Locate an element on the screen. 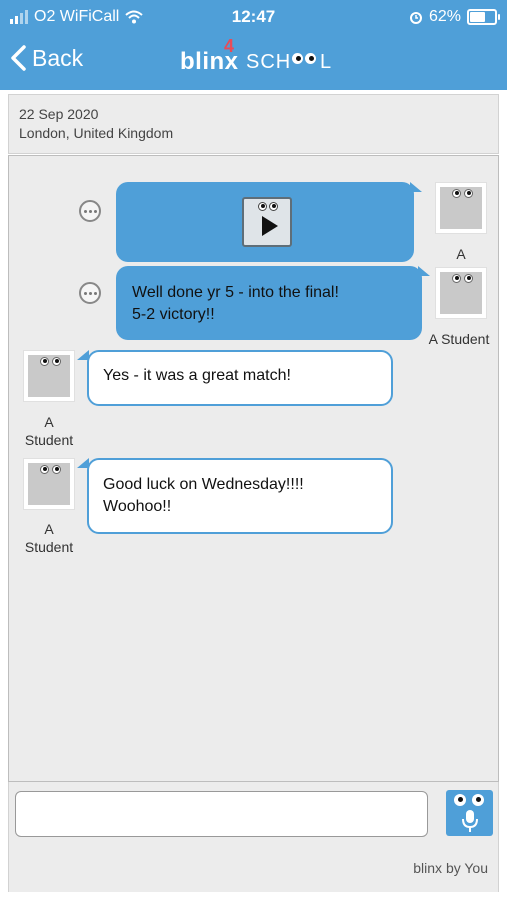 This screenshot has width=507, height=900. app-logo: blinx 4 SCH L is located at coordinates (260, 57).